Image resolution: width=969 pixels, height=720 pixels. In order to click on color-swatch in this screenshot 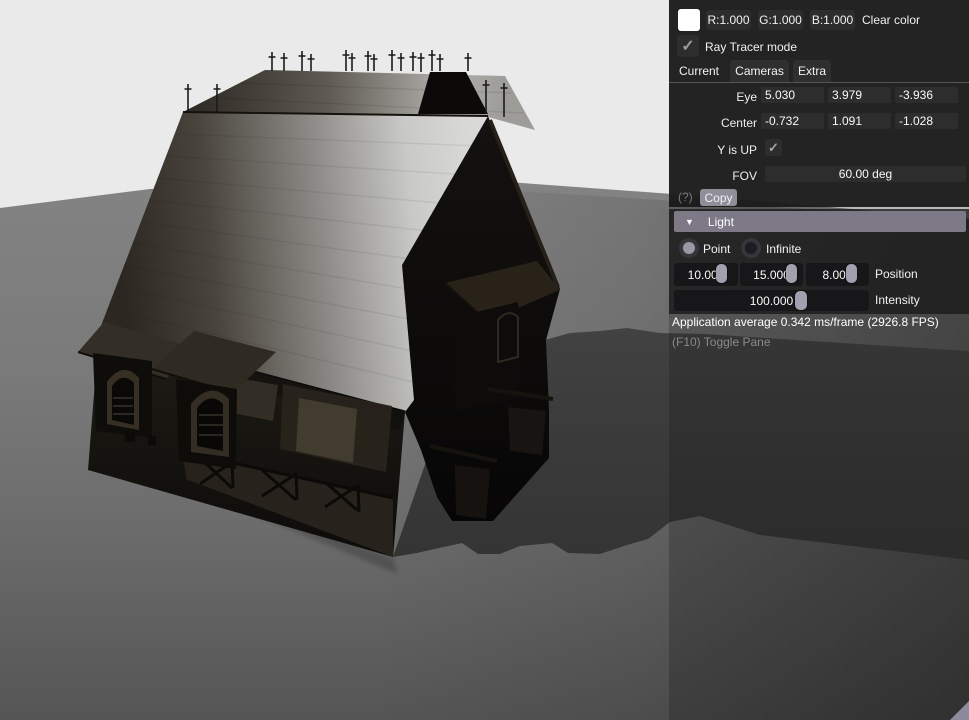, I will do `click(689, 20)`.